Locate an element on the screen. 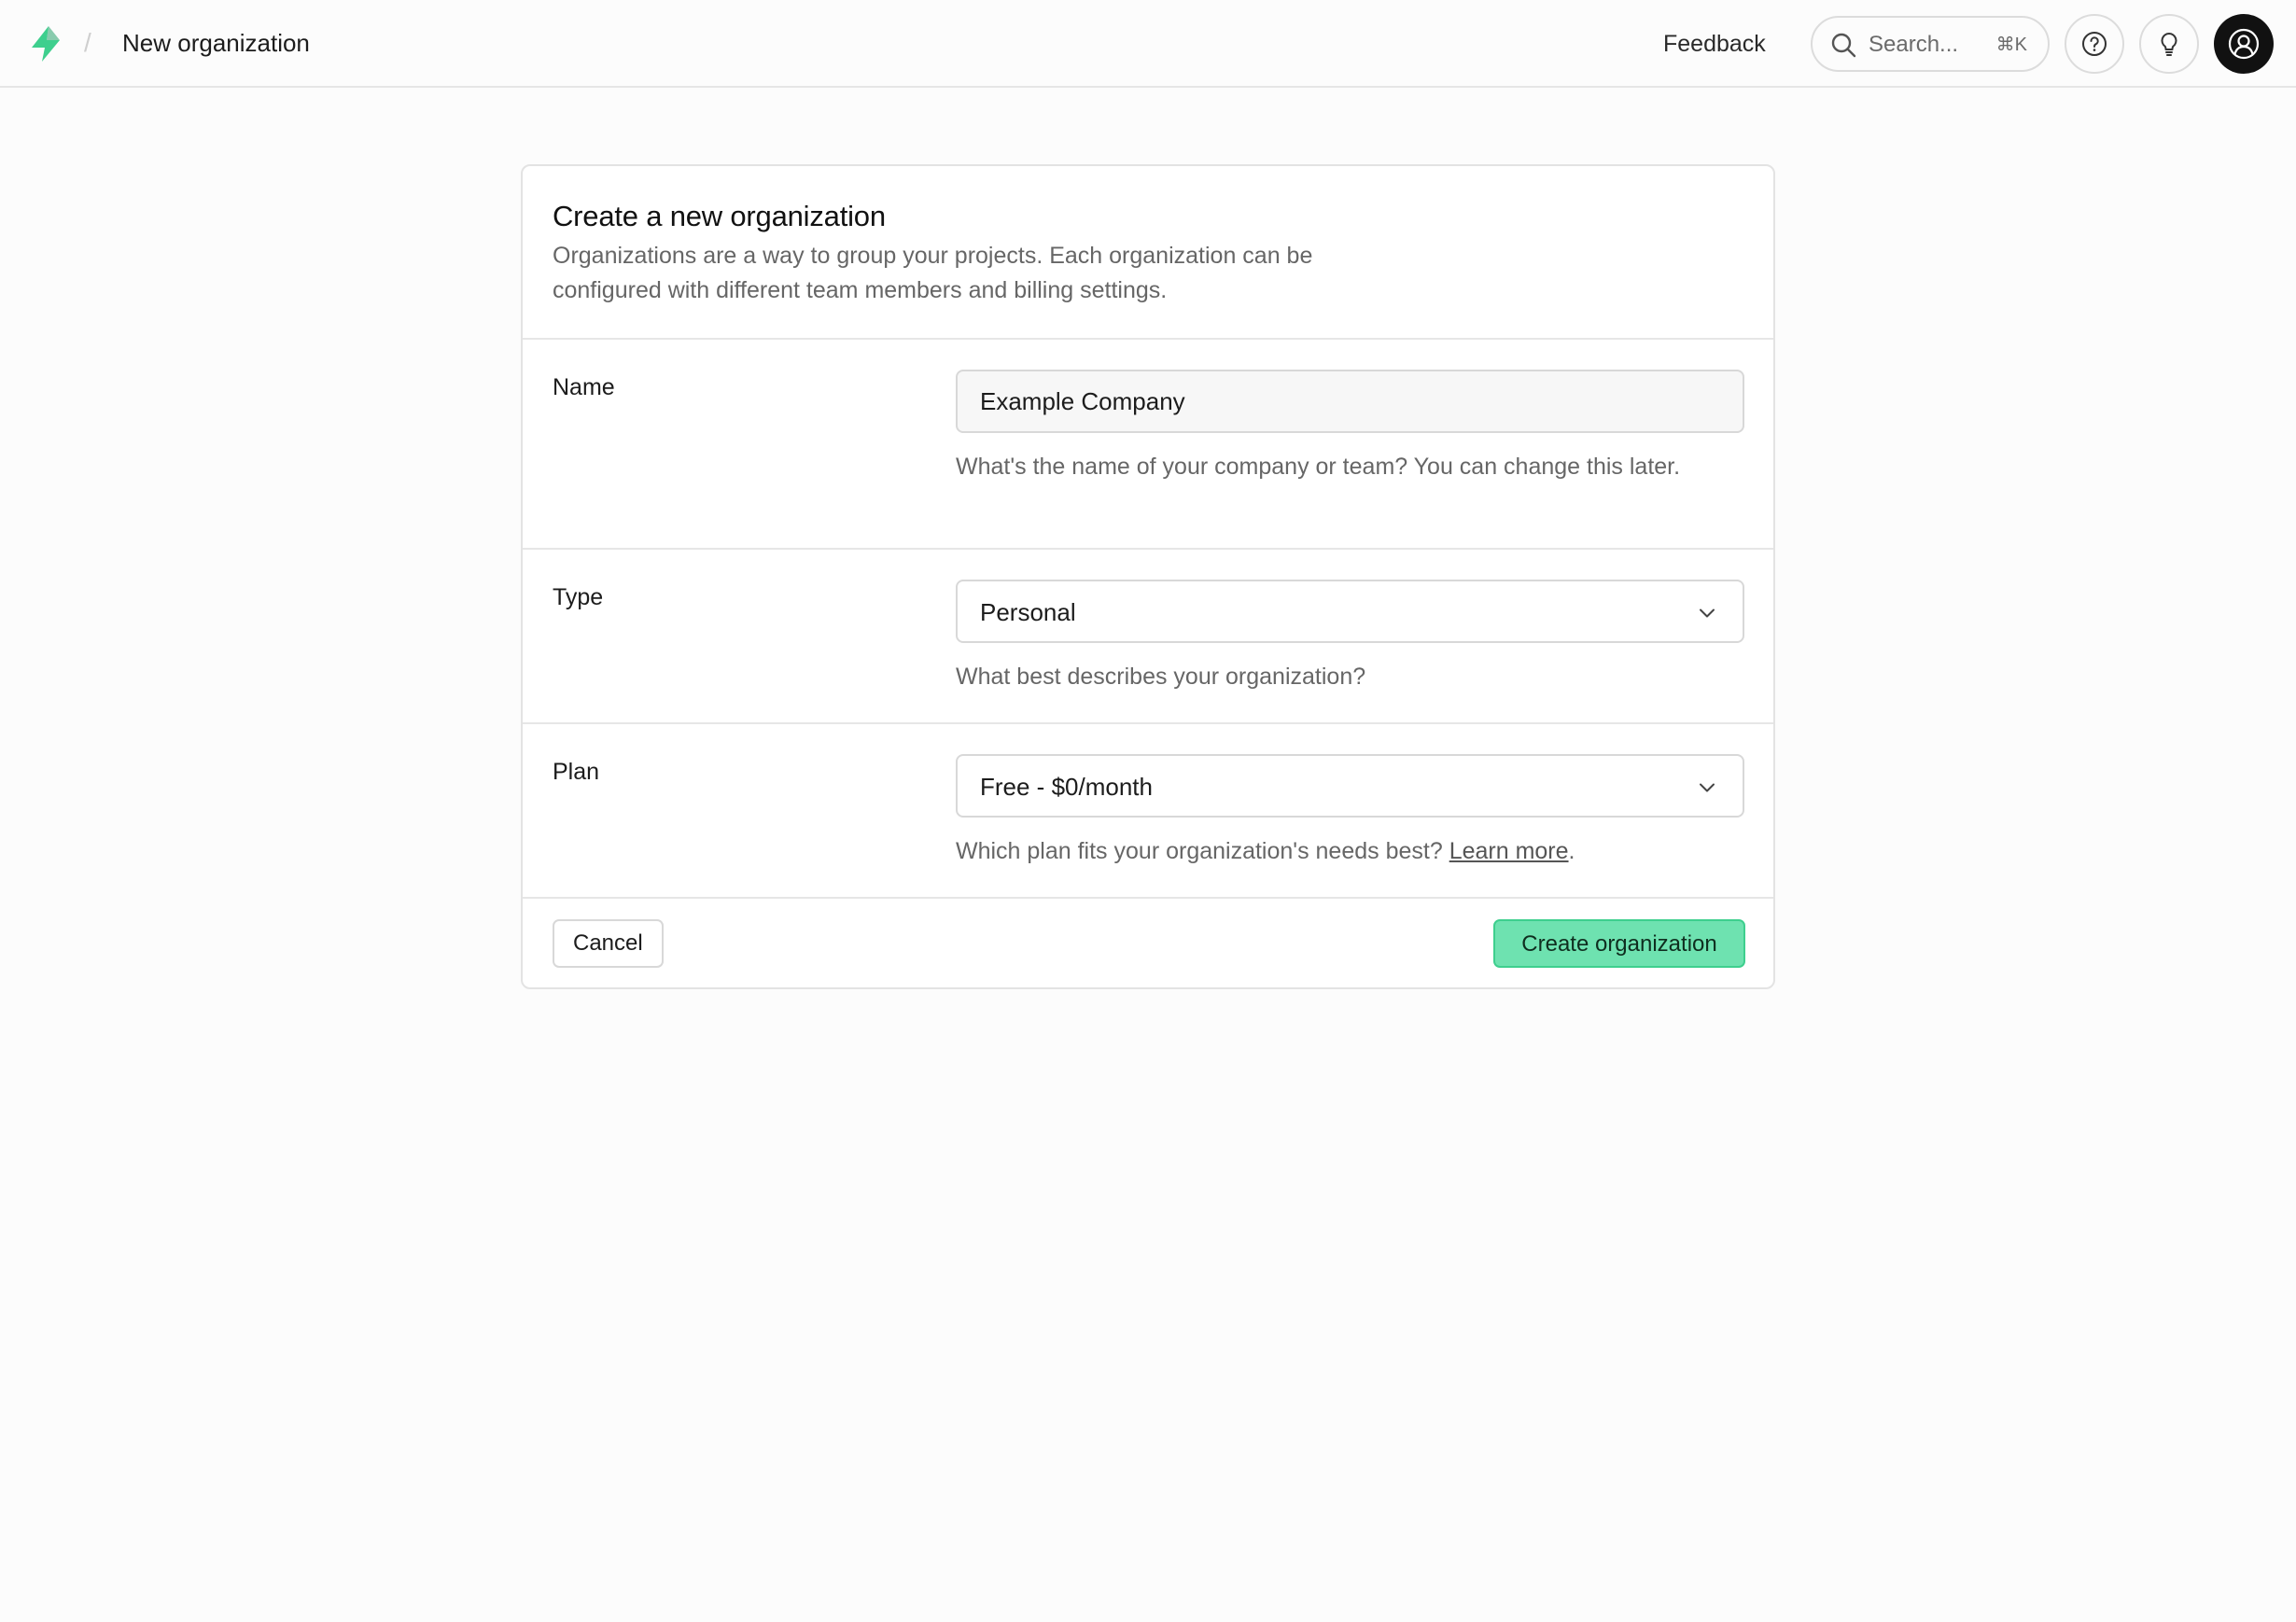  page-title: Create a new organization is located at coordinates (719, 216).